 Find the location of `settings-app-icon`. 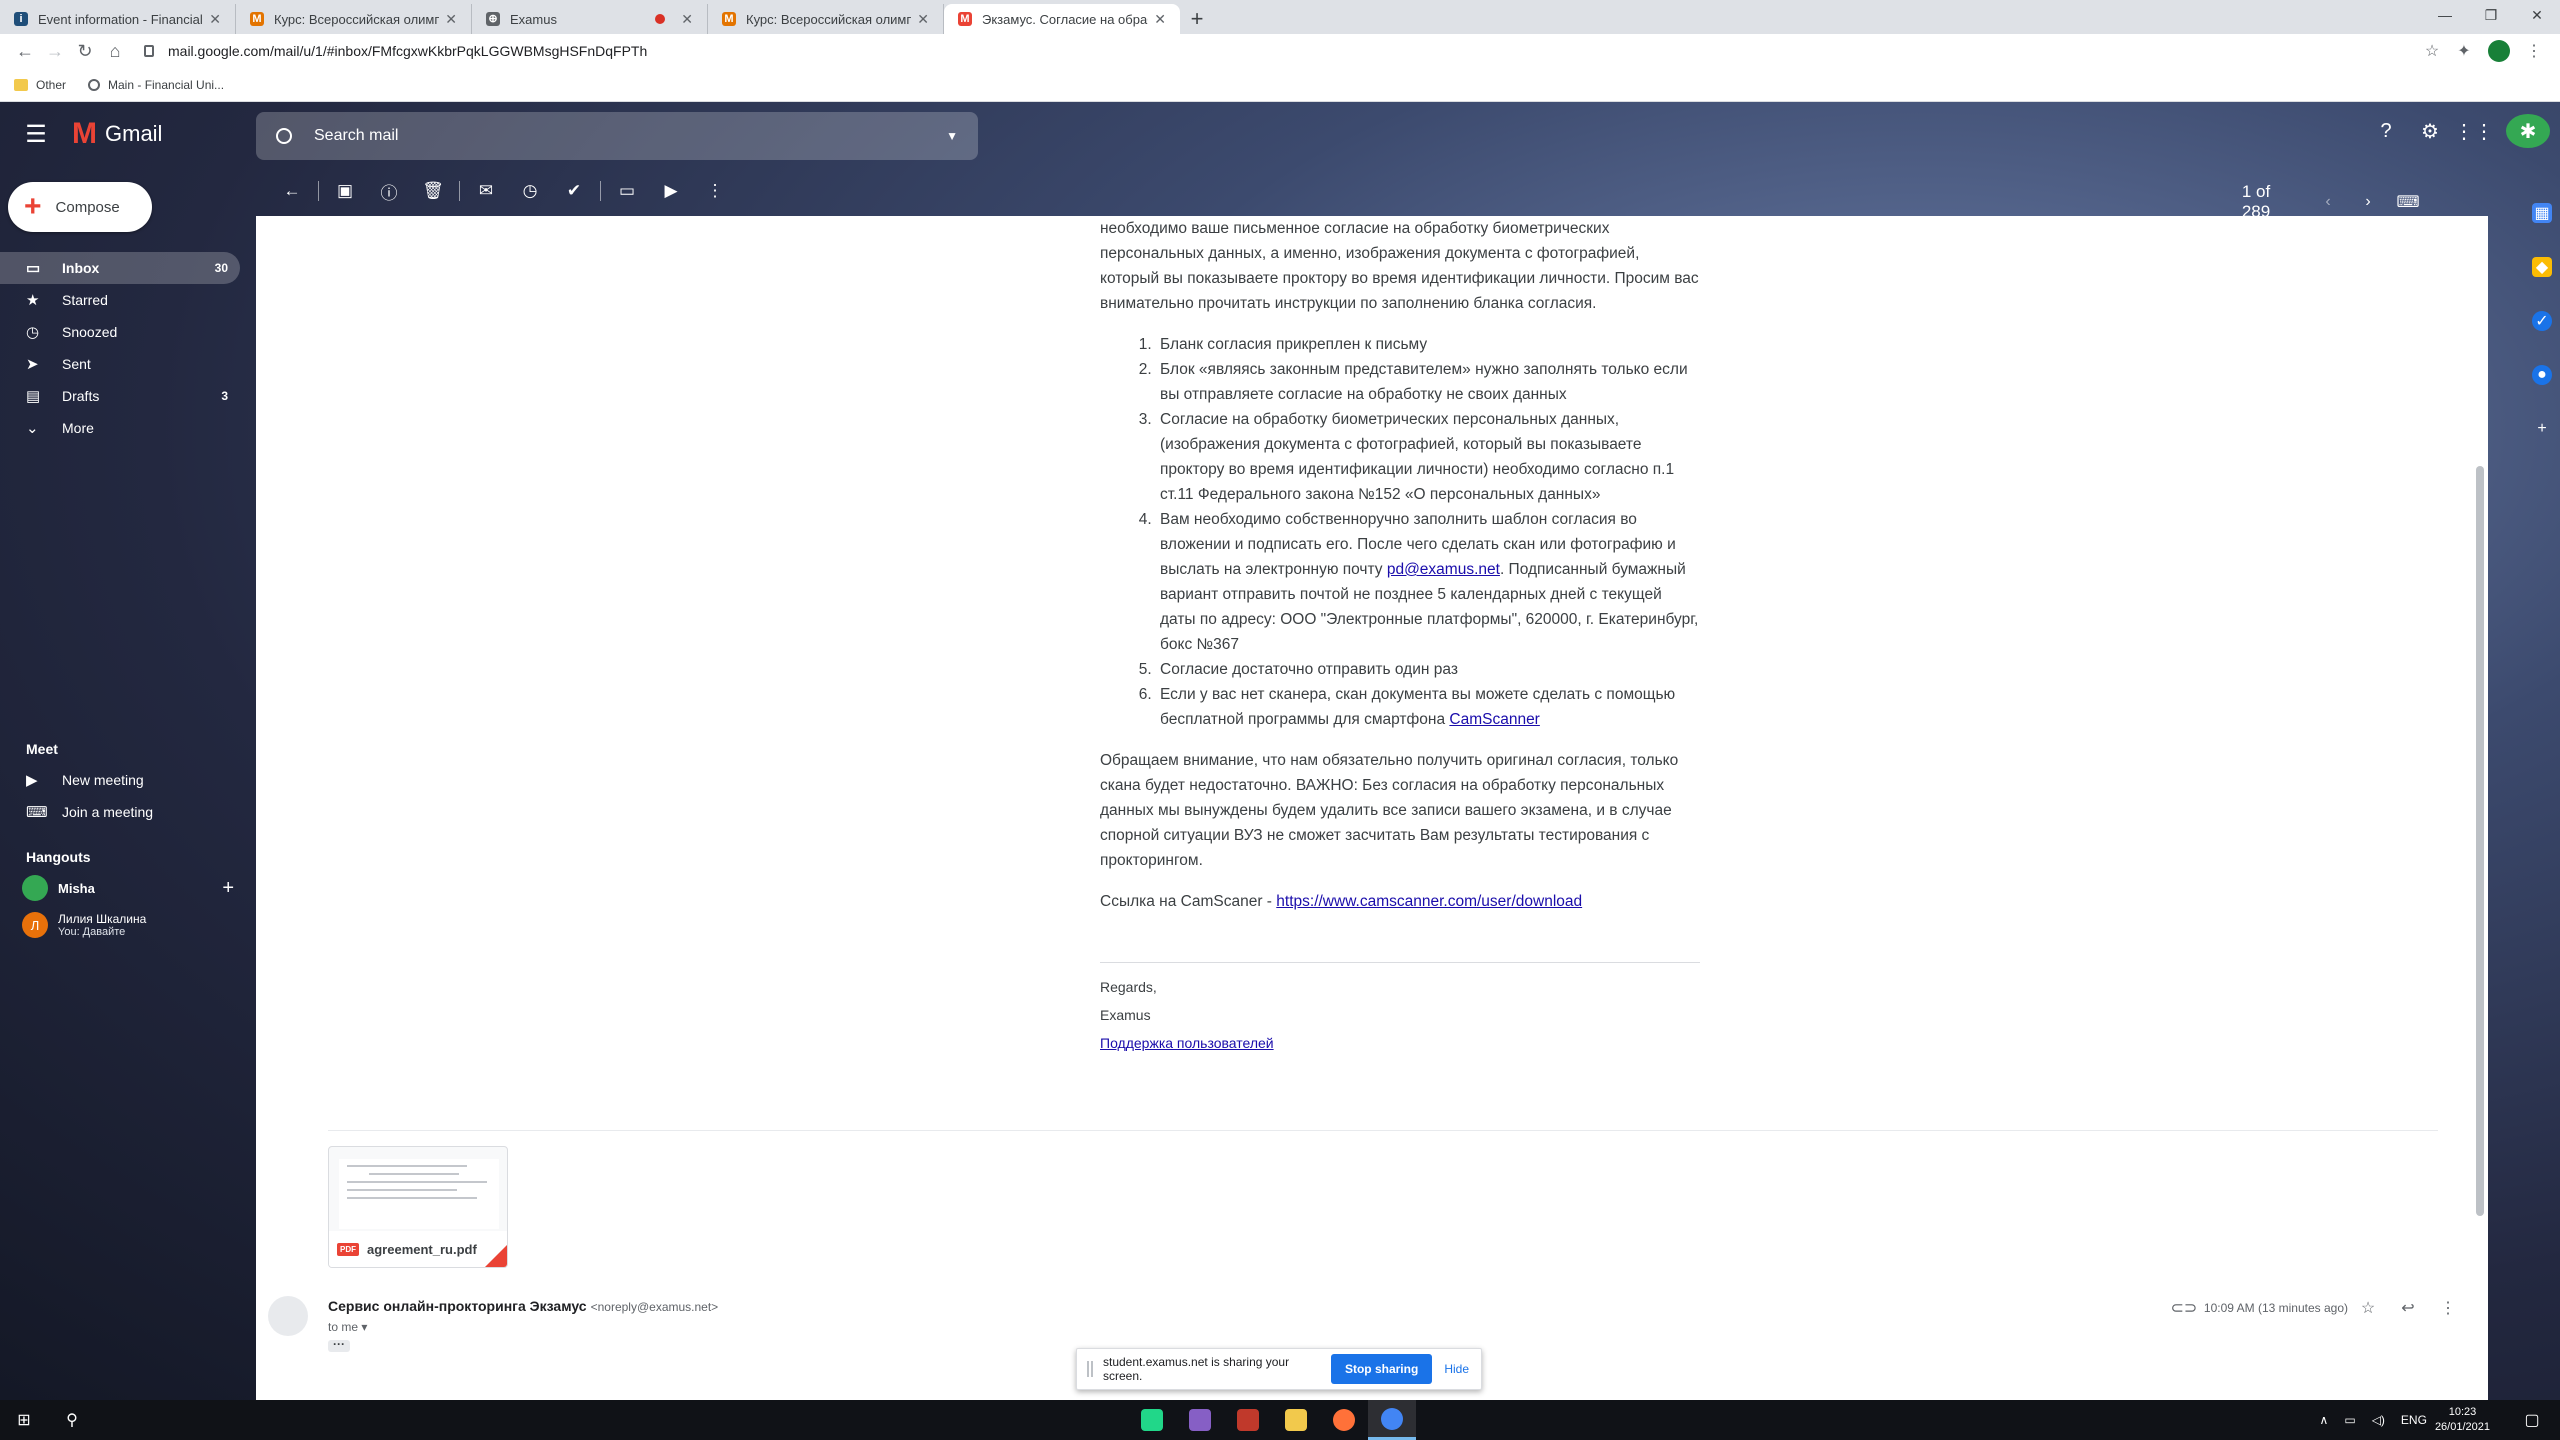

settings-app-icon is located at coordinates (1248, 1420).